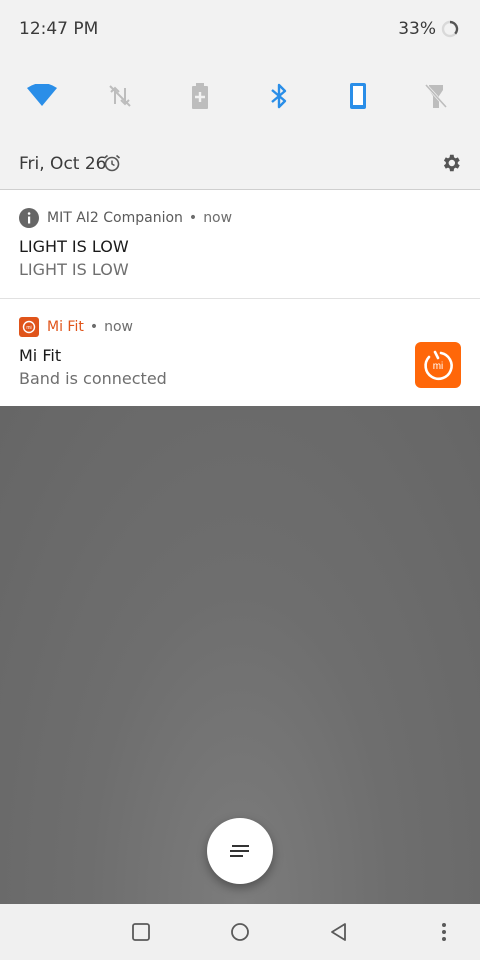 The image size is (480, 960). I want to click on home-button, so click(240, 932).